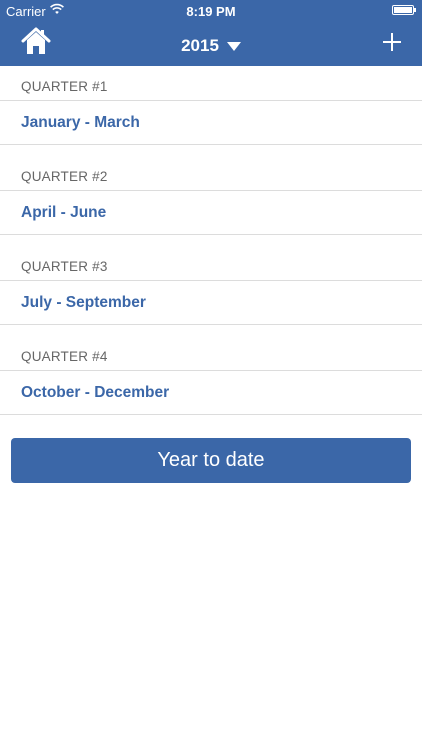  I want to click on year-selector: 2015, so click(211, 46).